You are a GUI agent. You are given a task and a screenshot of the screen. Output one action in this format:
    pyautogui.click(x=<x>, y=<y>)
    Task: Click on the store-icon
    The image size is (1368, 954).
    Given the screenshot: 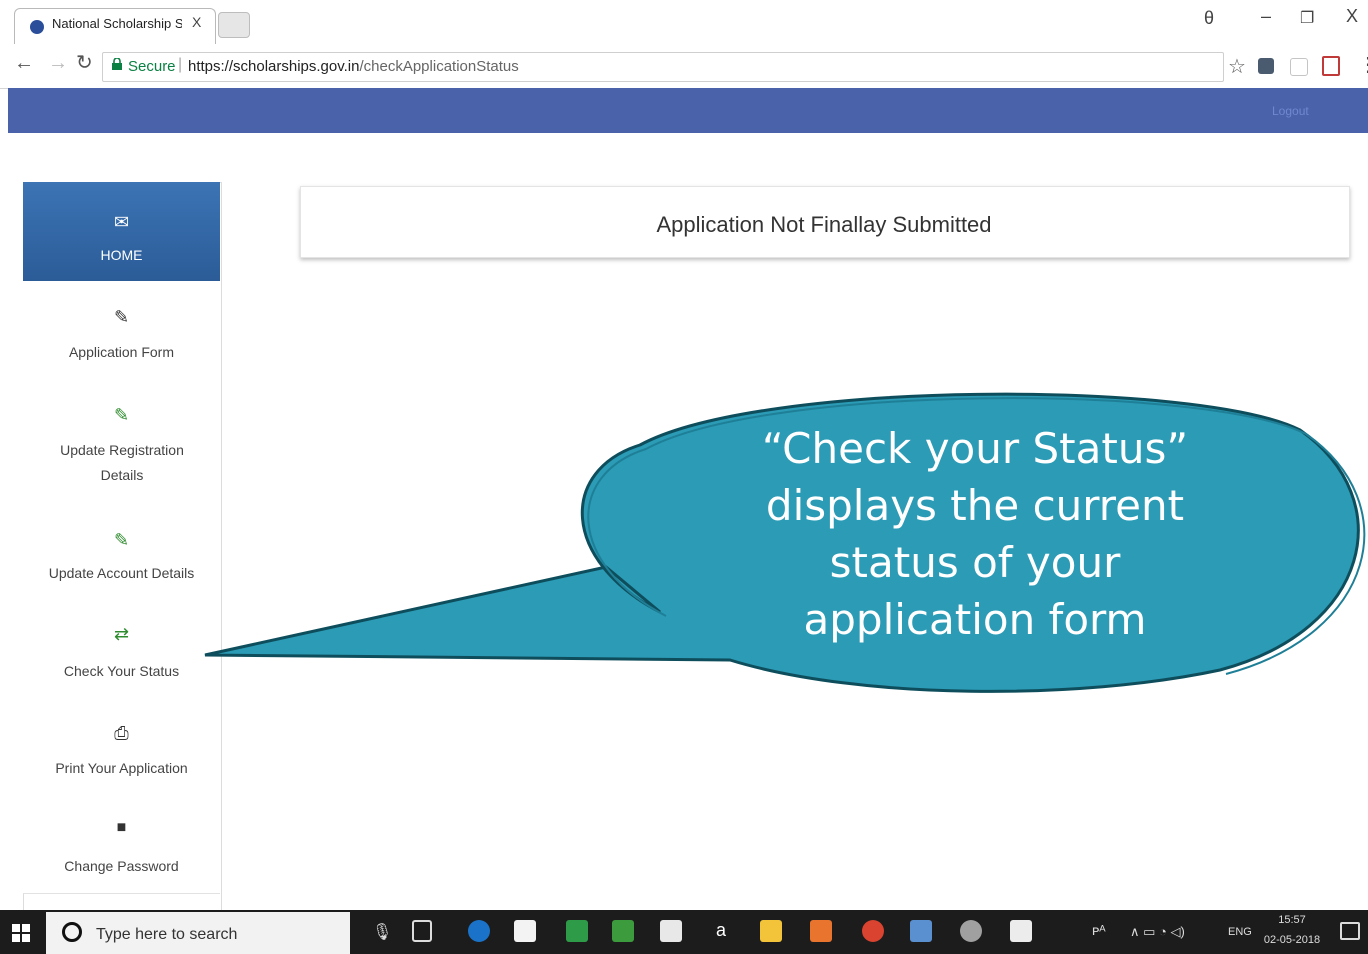 What is the action you would take?
    pyautogui.click(x=525, y=931)
    